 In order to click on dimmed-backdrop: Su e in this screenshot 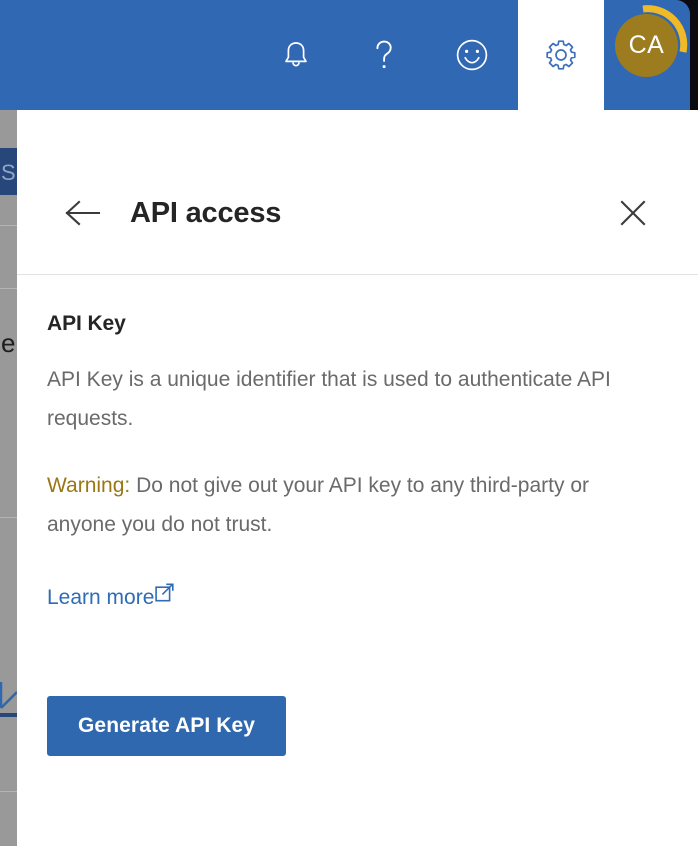, I will do `click(8, 478)`.